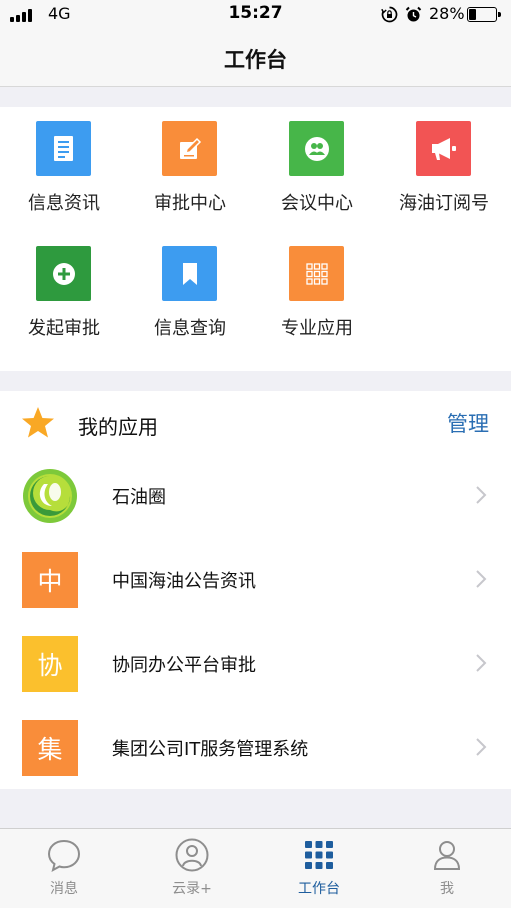  Describe the element at coordinates (190, 203) in the screenshot. I see `grid-item-label: 审批中心` at that location.